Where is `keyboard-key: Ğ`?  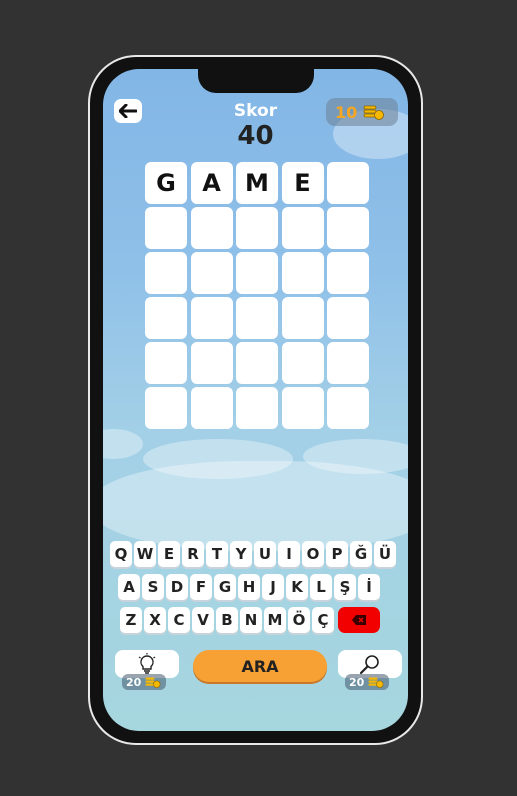
keyboard-key: Ğ is located at coordinates (361, 554).